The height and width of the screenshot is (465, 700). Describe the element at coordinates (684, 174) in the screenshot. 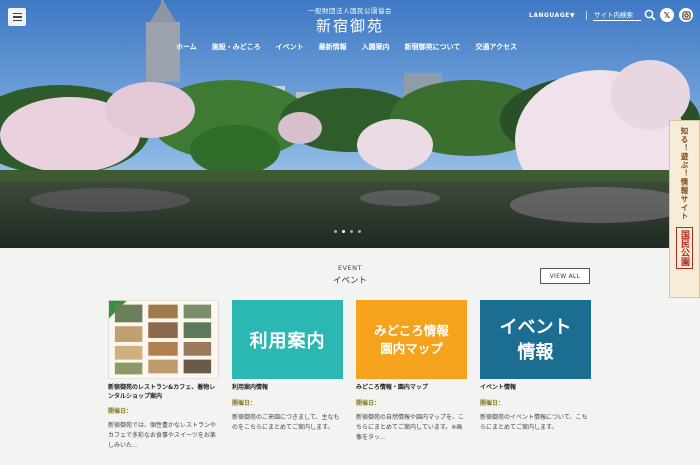

I see `side-banner-text: 知る！遊ぶ！情報サイト` at that location.